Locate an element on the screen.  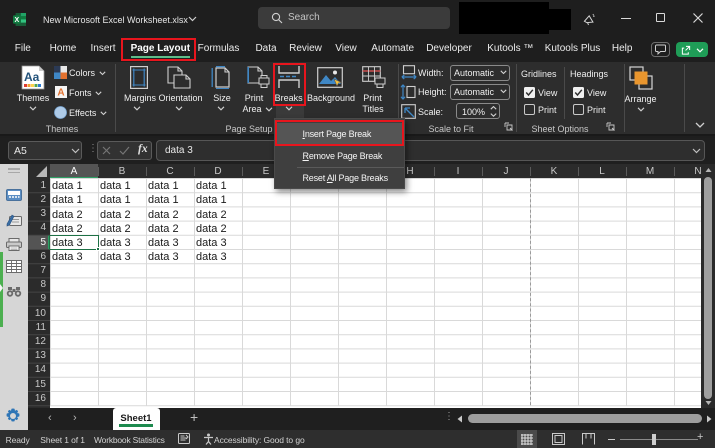
svg-text: Aa is located at coordinates (32, 77).